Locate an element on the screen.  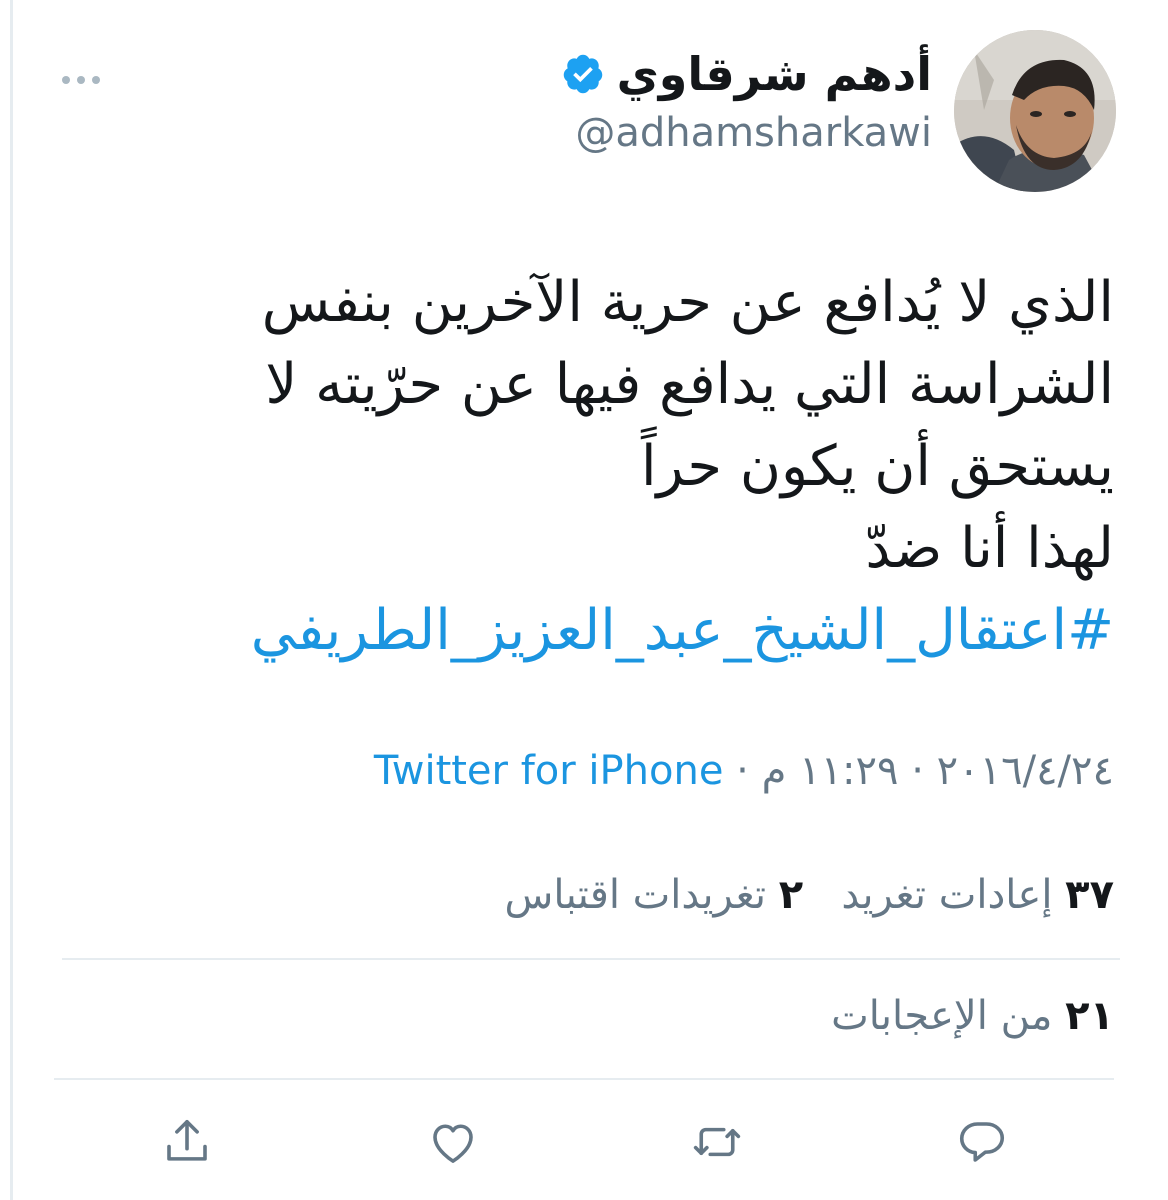
likes-stat: ٢١ من الإعجابات is located at coordinates (972, 1016).